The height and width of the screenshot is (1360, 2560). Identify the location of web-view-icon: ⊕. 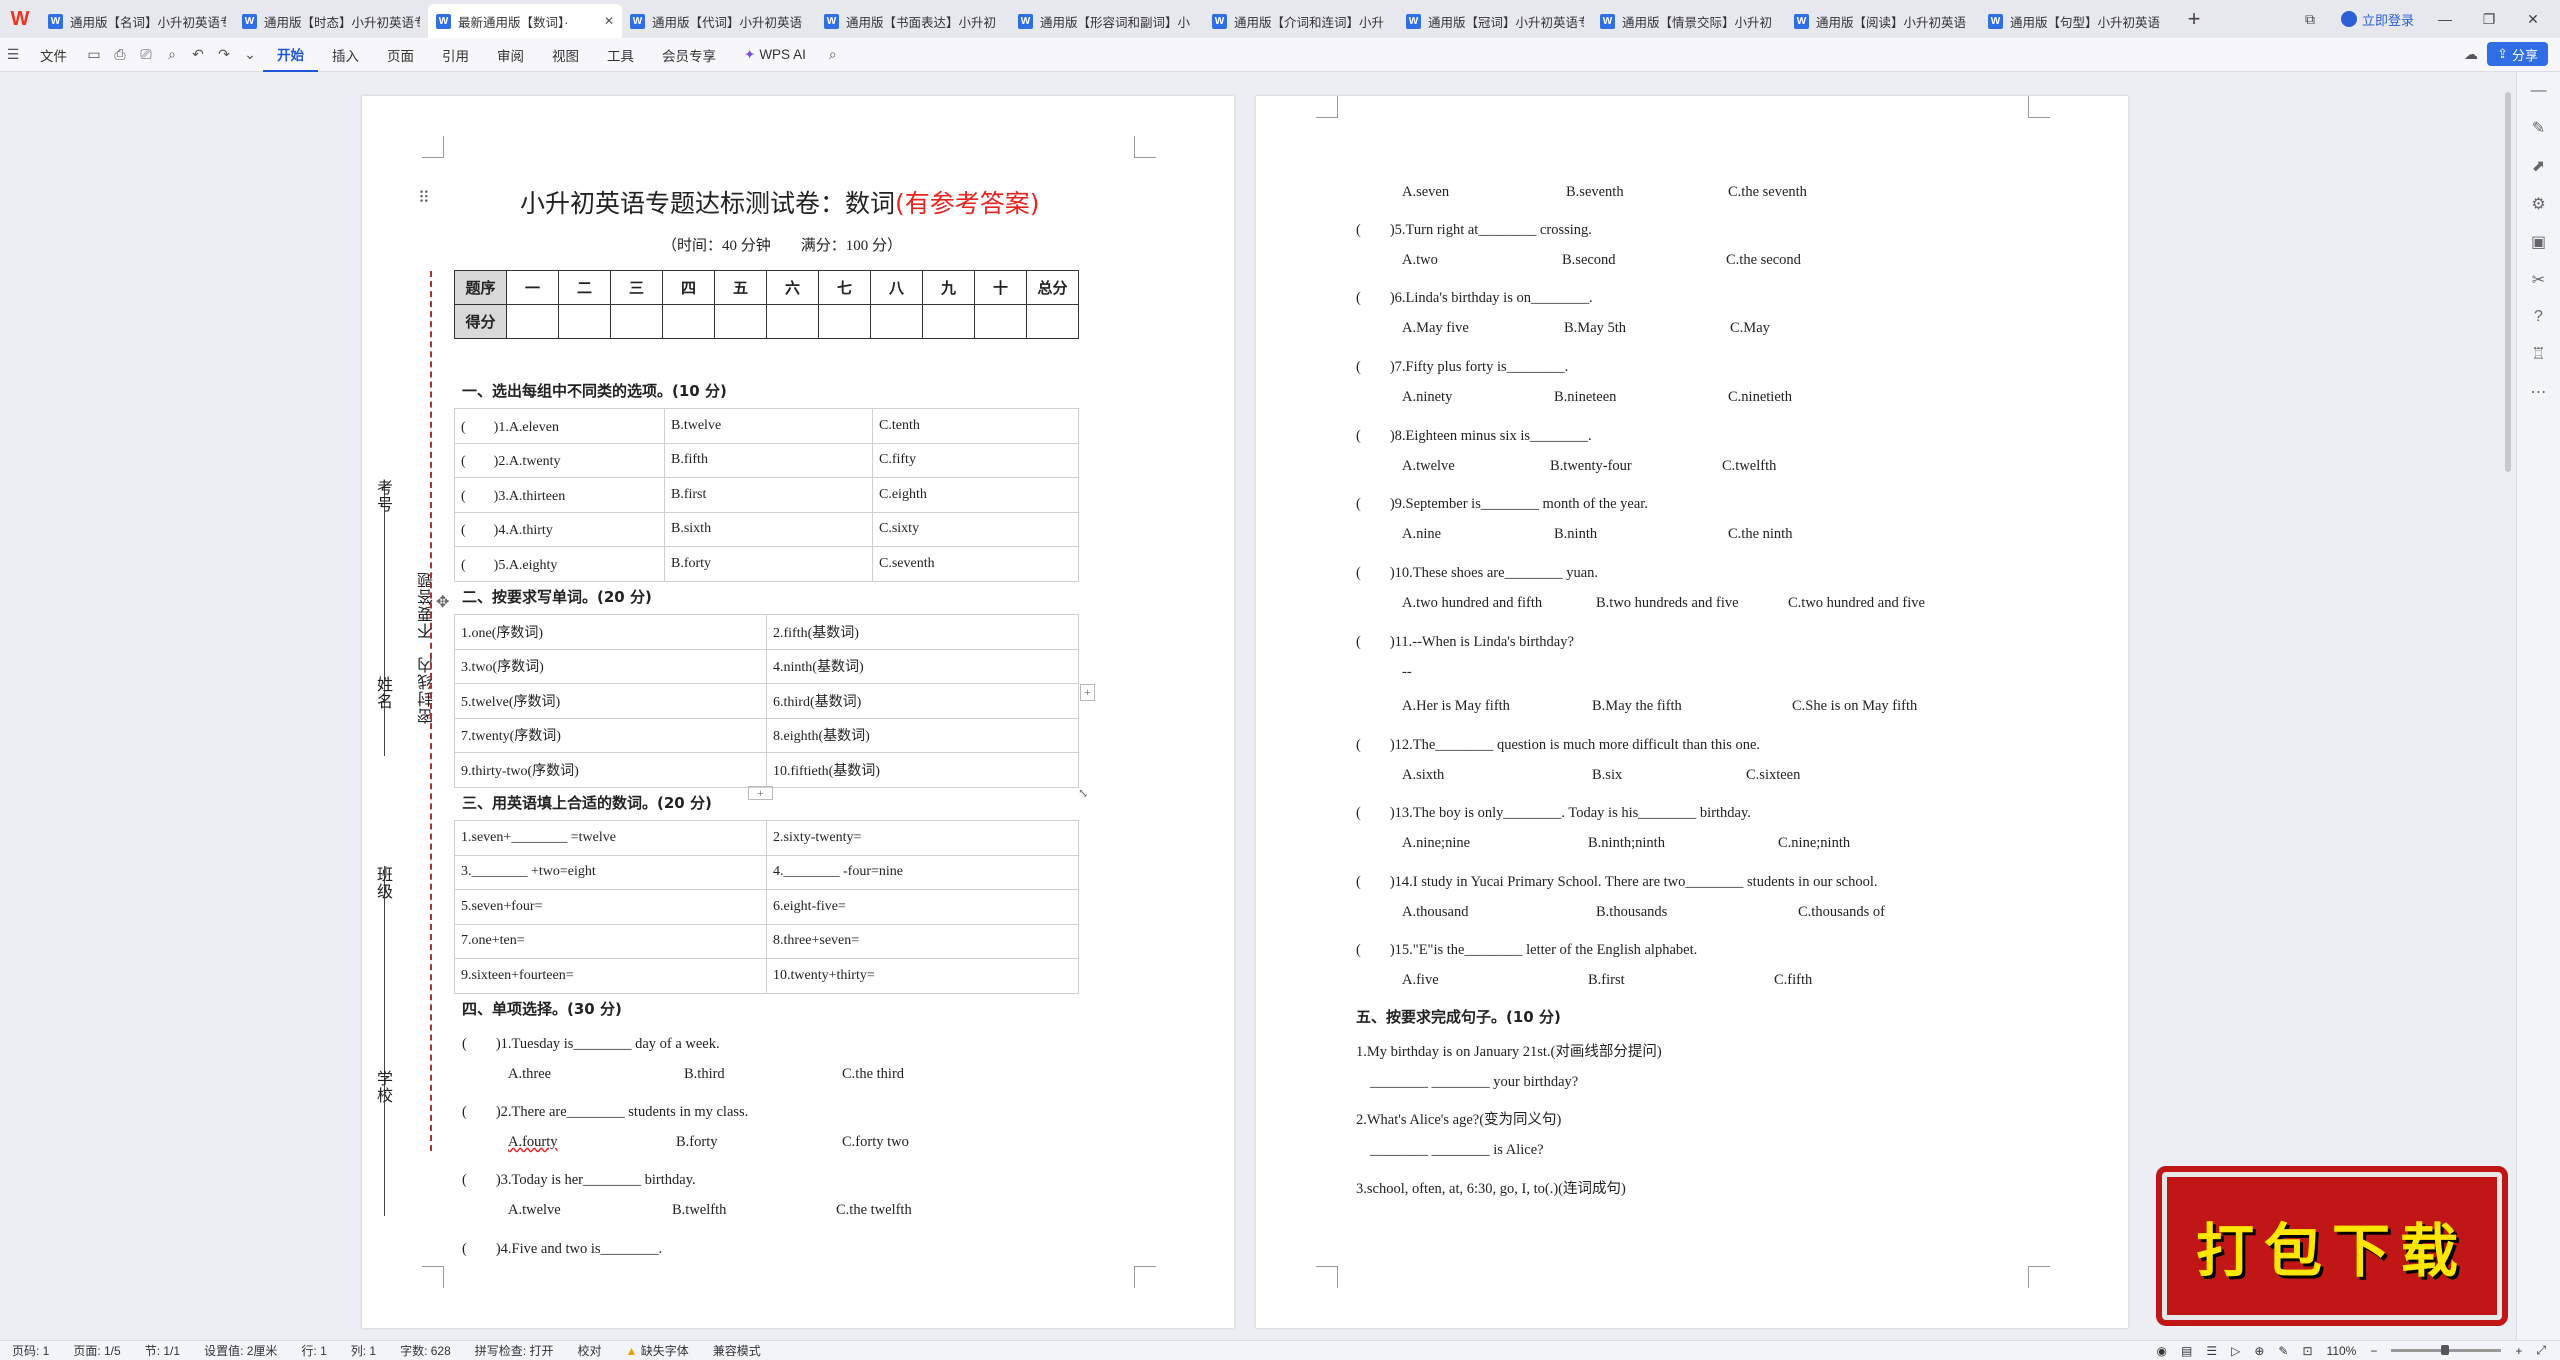
(2259, 1351).